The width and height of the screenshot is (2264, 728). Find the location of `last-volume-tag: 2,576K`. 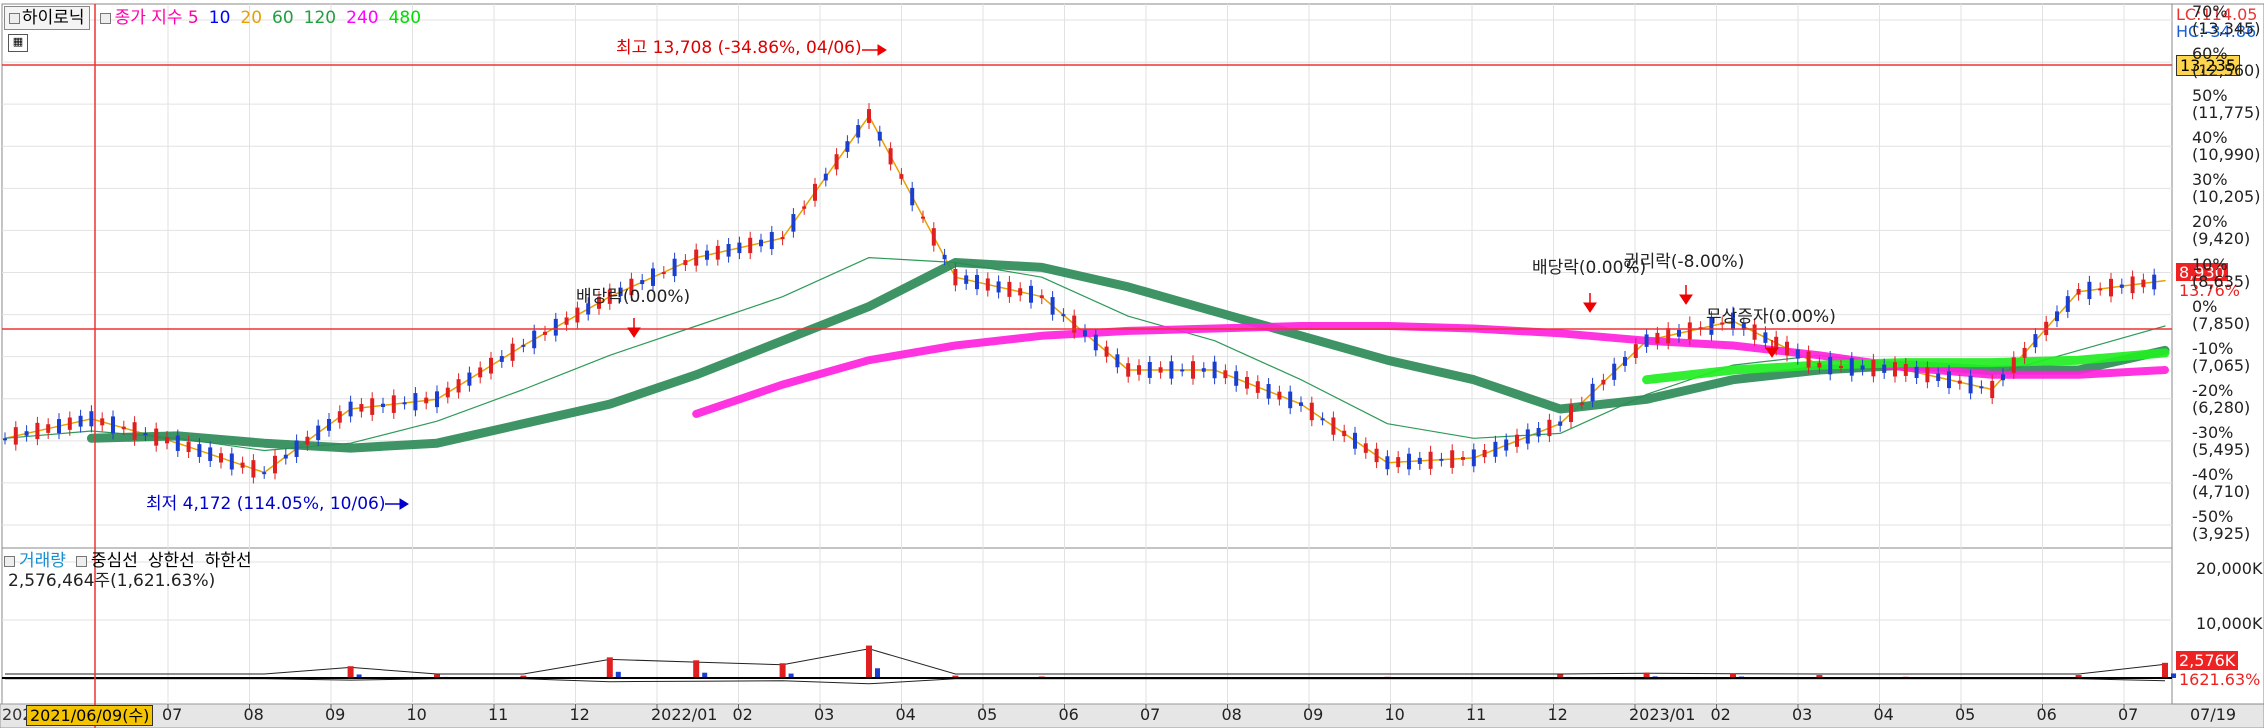

last-volume-tag: 2,576K is located at coordinates (2207, 660).